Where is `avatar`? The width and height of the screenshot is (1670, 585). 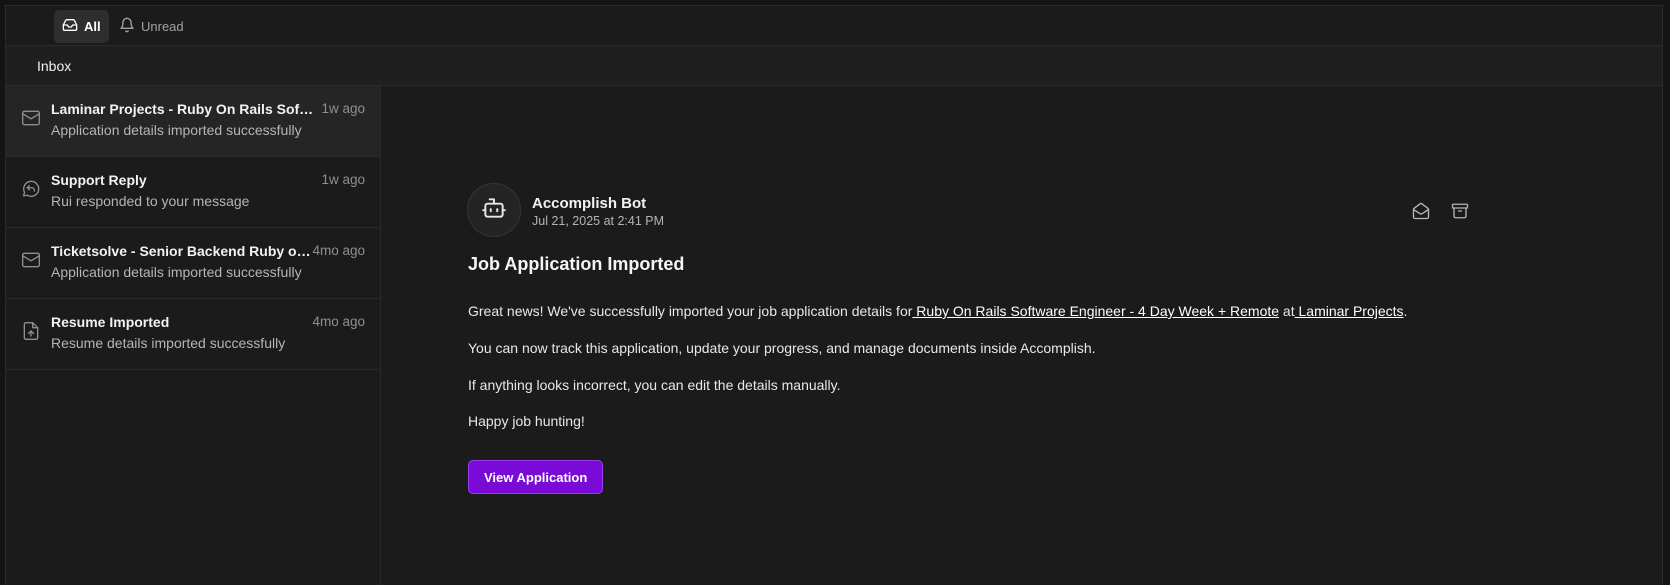 avatar is located at coordinates (494, 210).